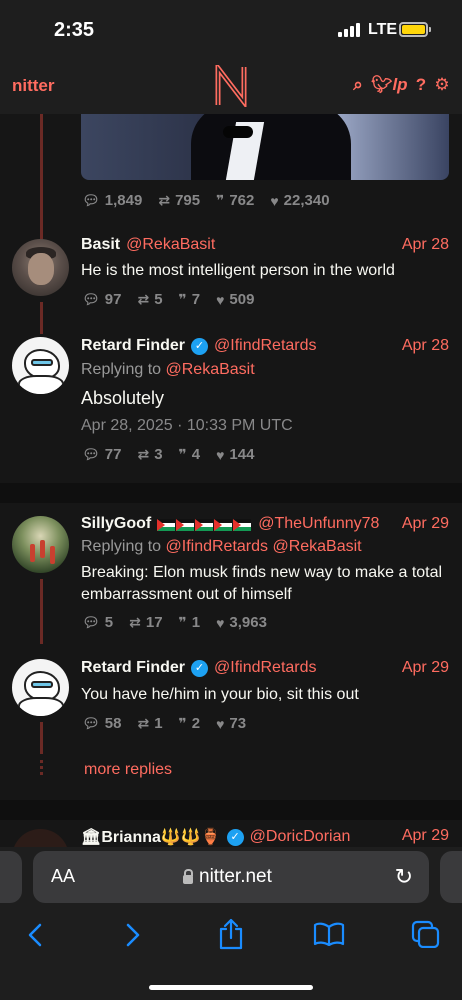 This screenshot has height=1000, width=462. Describe the element at coordinates (358, 85) in the screenshot. I see `search-icon: ⌕` at that location.